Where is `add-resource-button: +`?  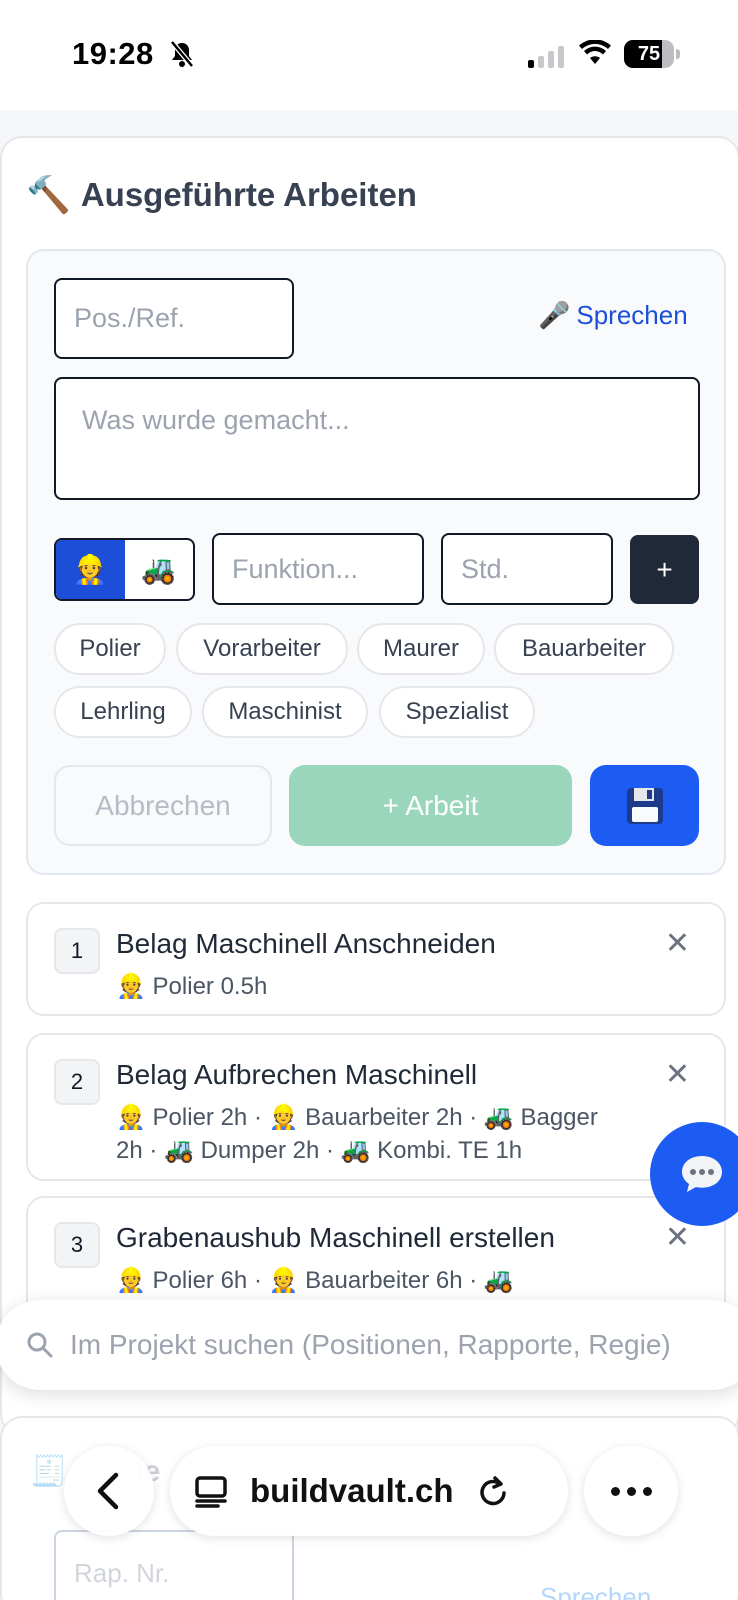 add-resource-button: + is located at coordinates (664, 569).